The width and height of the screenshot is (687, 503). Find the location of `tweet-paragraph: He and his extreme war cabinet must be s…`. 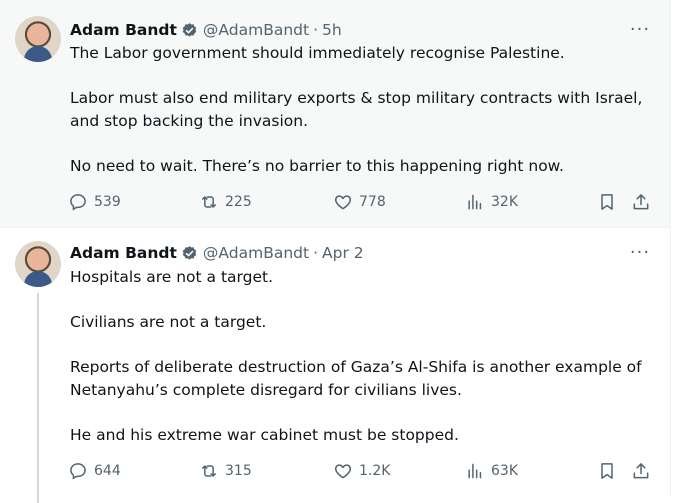

tweet-paragraph: He and his extreme war cabinet must be s… is located at coordinates (264, 434).